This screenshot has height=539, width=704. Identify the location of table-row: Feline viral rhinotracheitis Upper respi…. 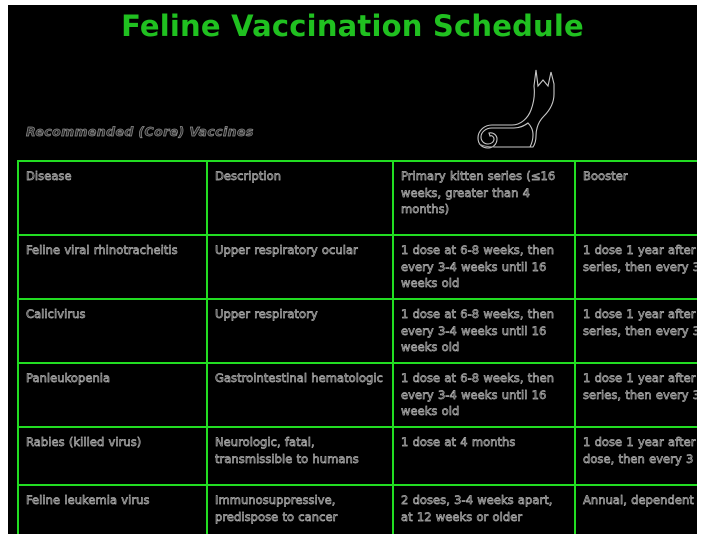
(357, 267).